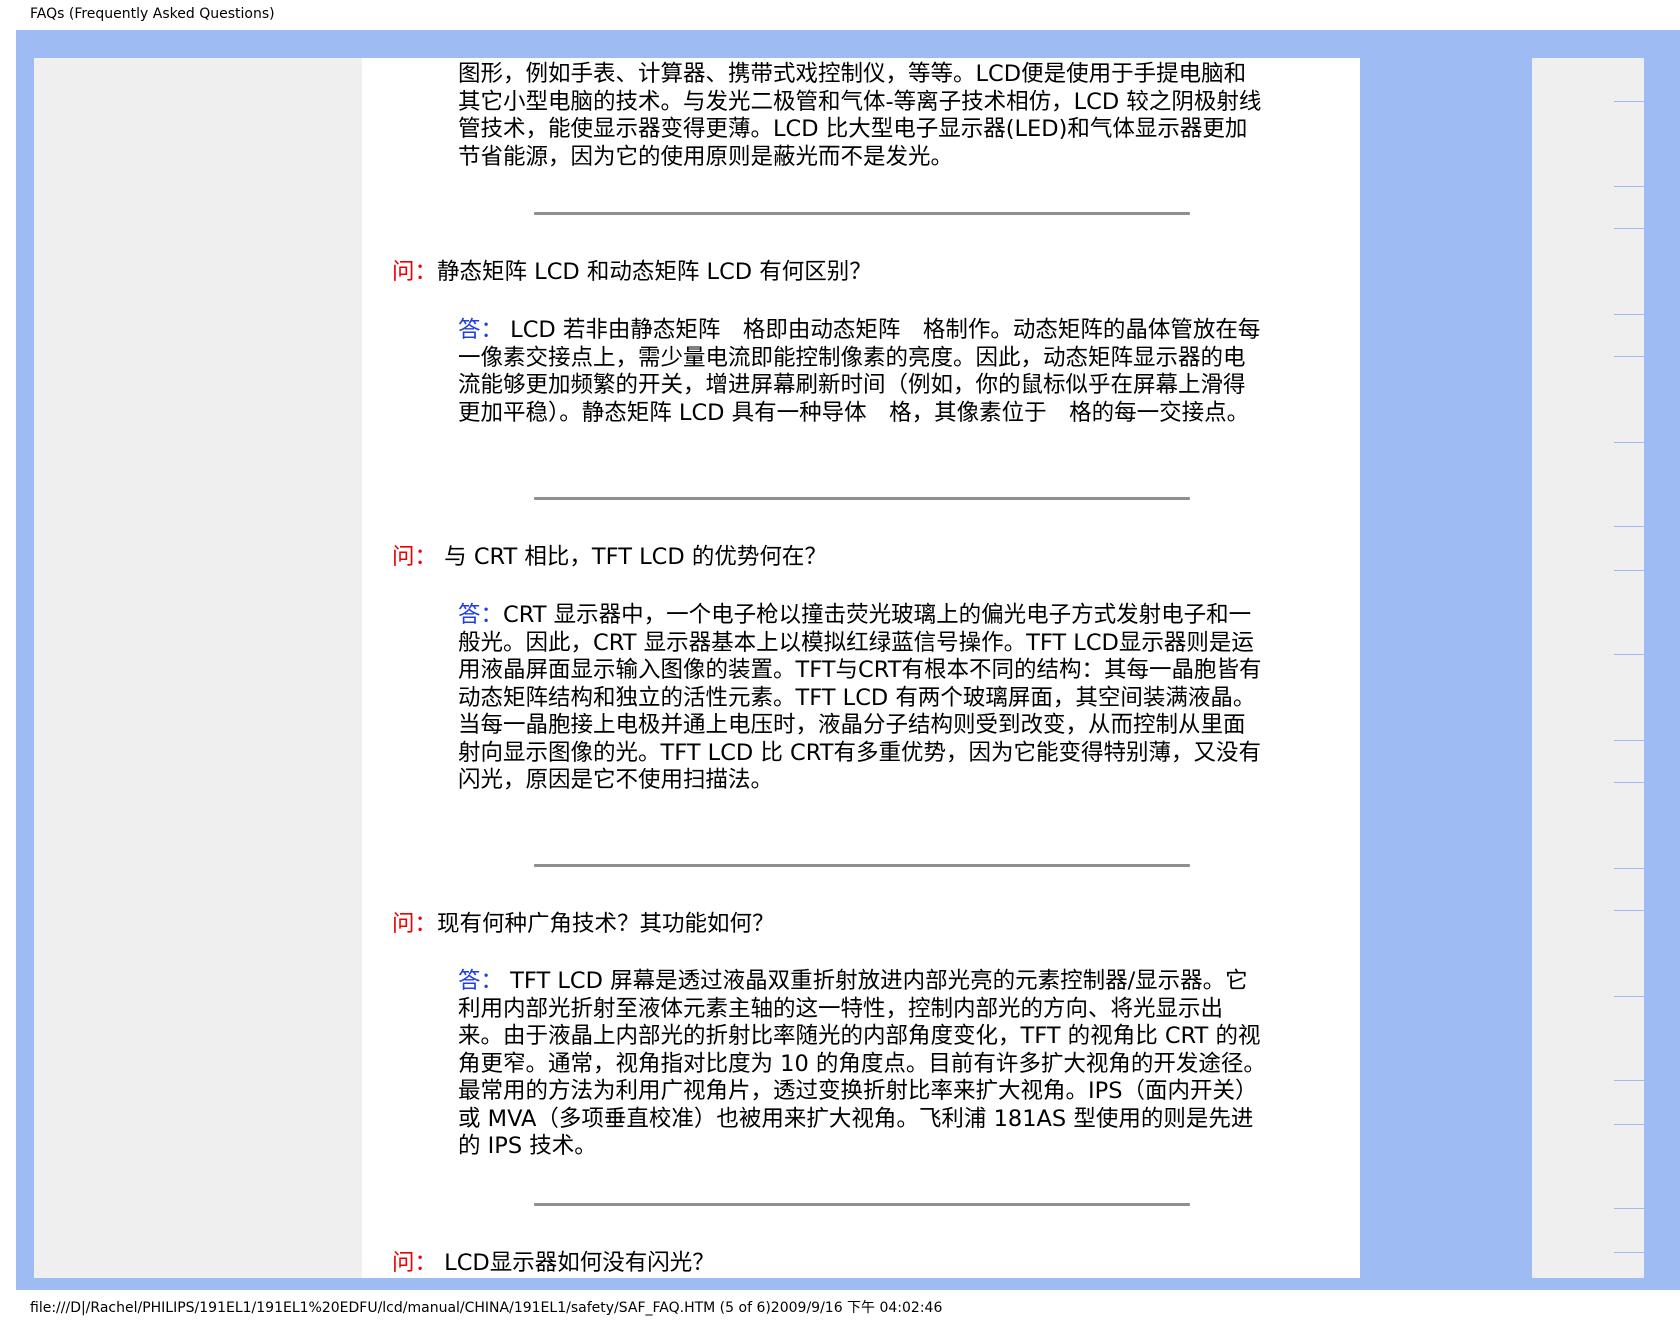  What do you see at coordinates (654, 272) in the screenshot?
I see `question-text: 静态矩阵 LCD 和动态矩阵 LCD 有何区别？` at bounding box center [654, 272].